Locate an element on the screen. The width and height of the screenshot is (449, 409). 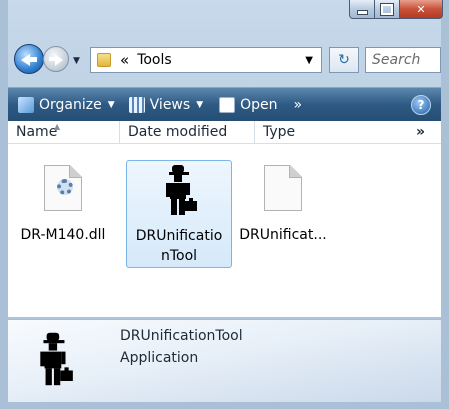
file-name: DRUnificatio nTool is located at coordinates (179, 246).